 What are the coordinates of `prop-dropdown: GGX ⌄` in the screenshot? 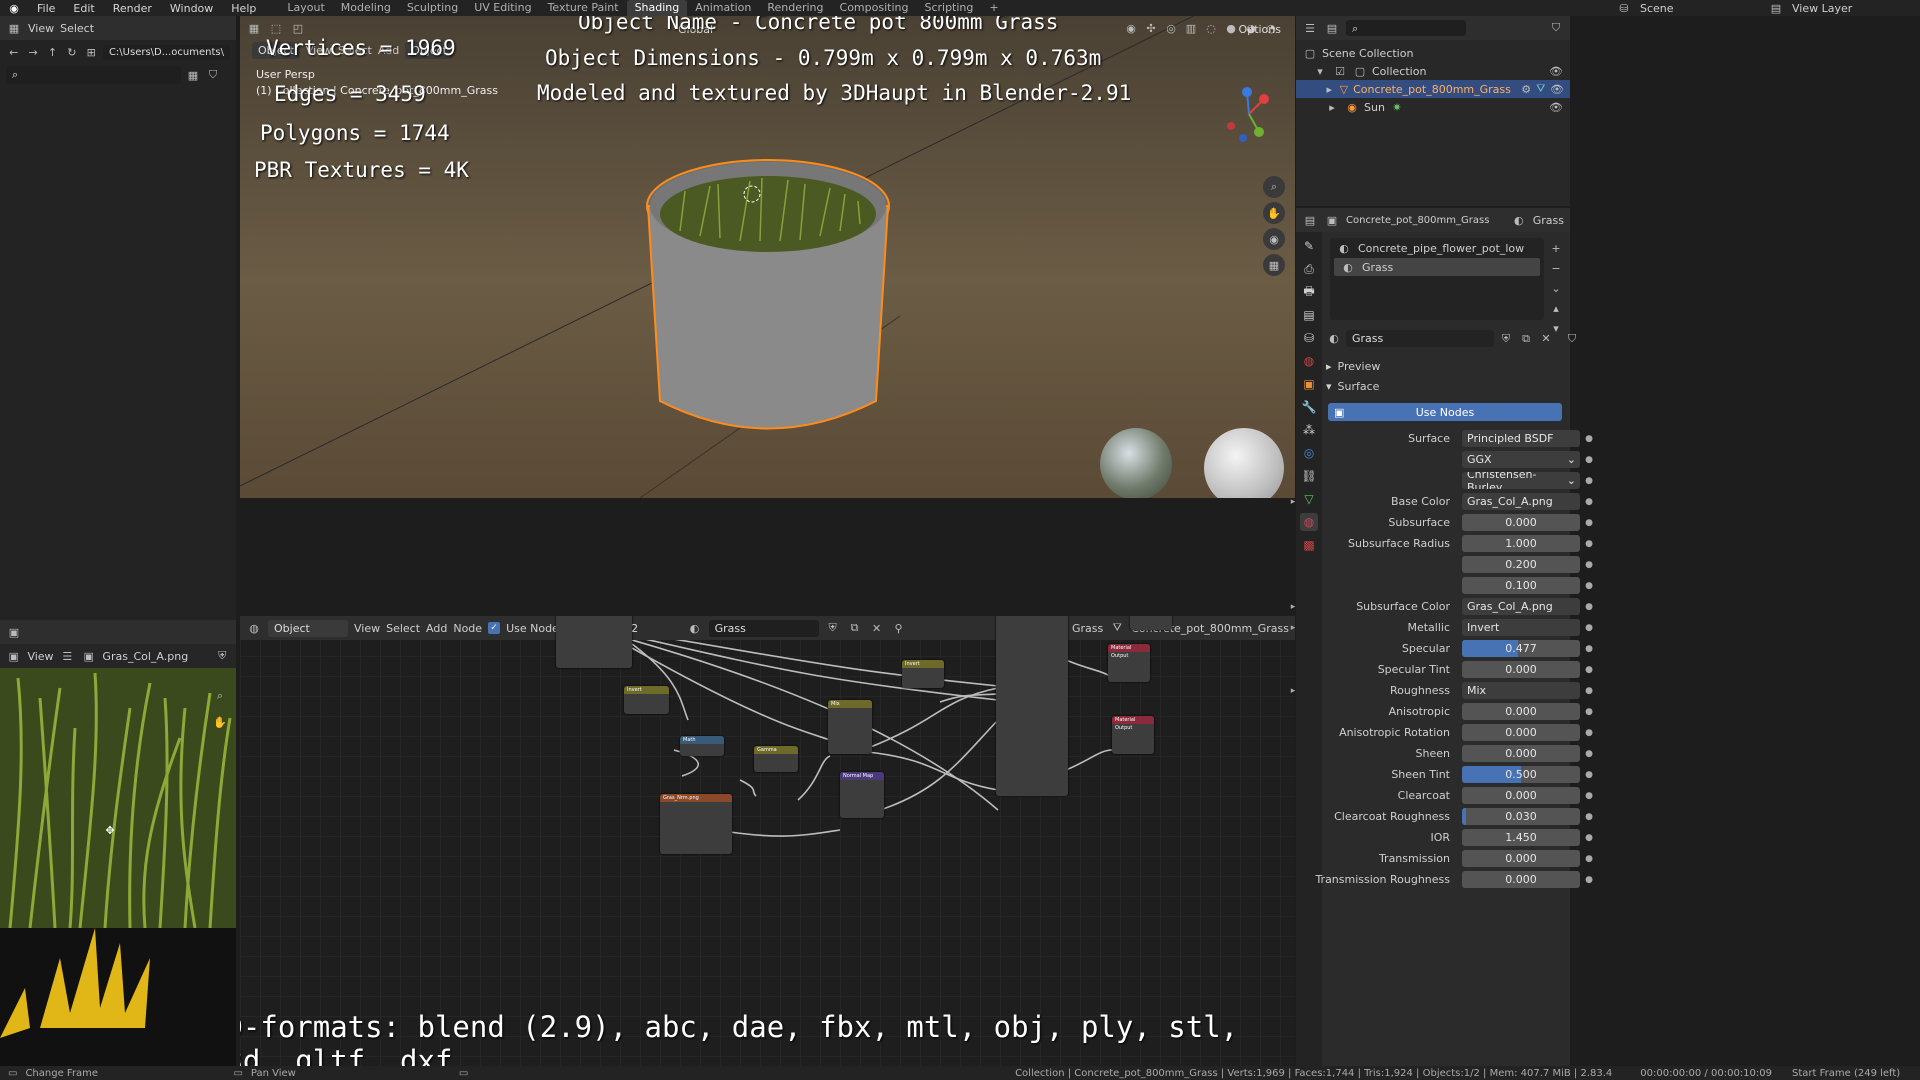 It's located at (1521, 459).